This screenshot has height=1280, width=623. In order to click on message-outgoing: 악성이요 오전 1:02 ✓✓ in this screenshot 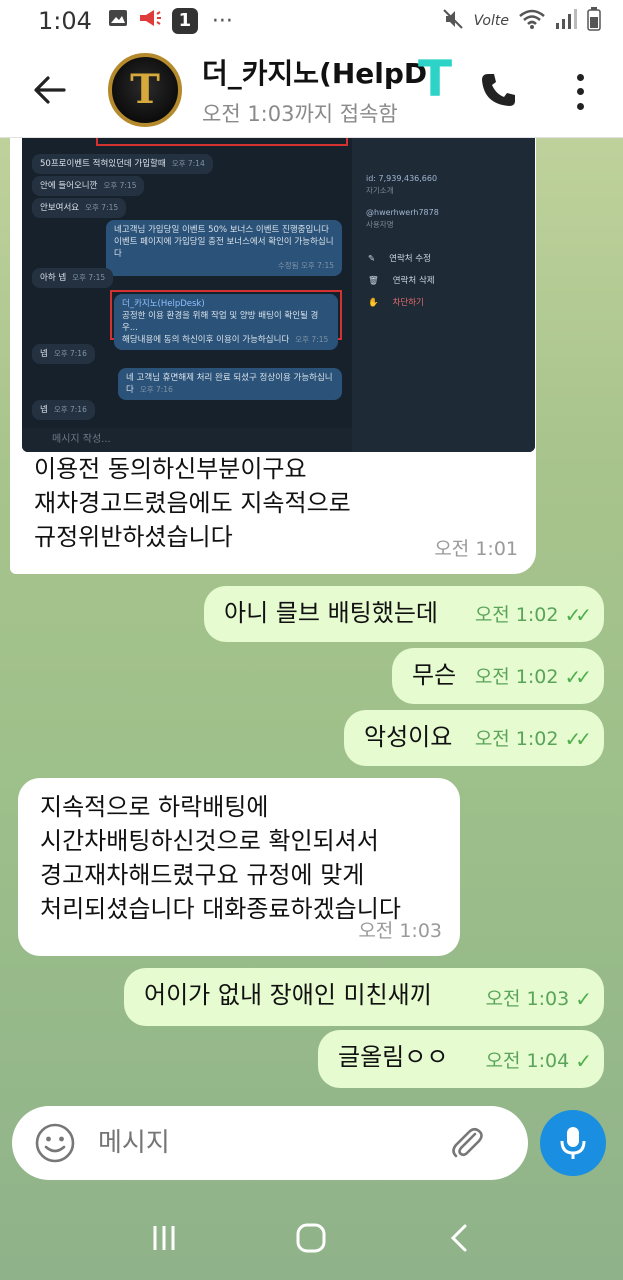, I will do `click(474, 738)`.